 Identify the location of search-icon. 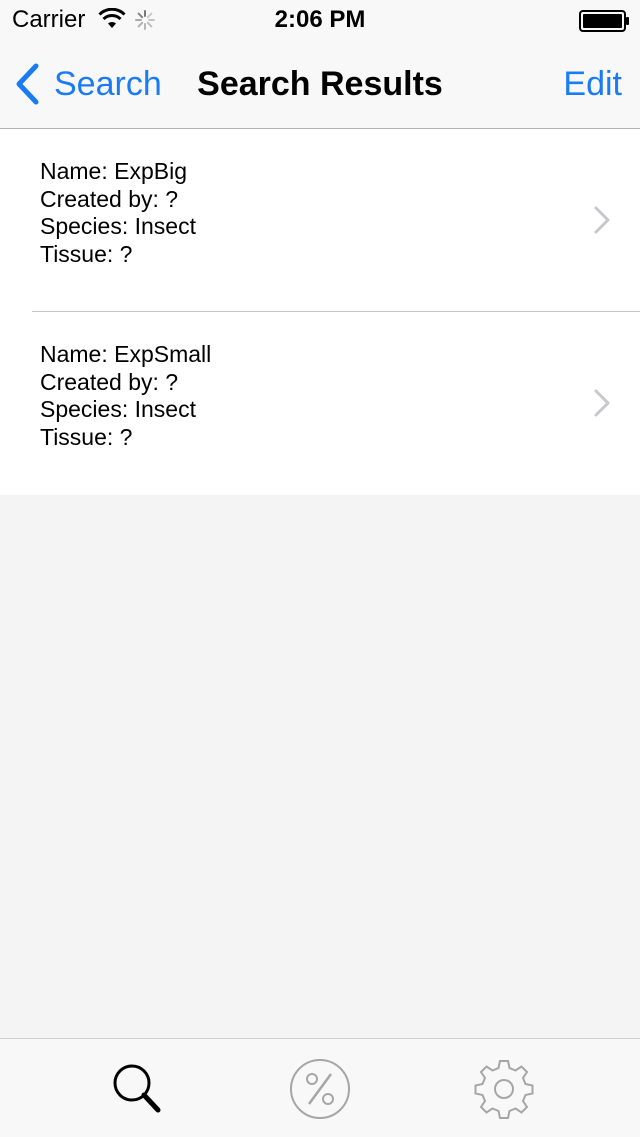
(137, 1088).